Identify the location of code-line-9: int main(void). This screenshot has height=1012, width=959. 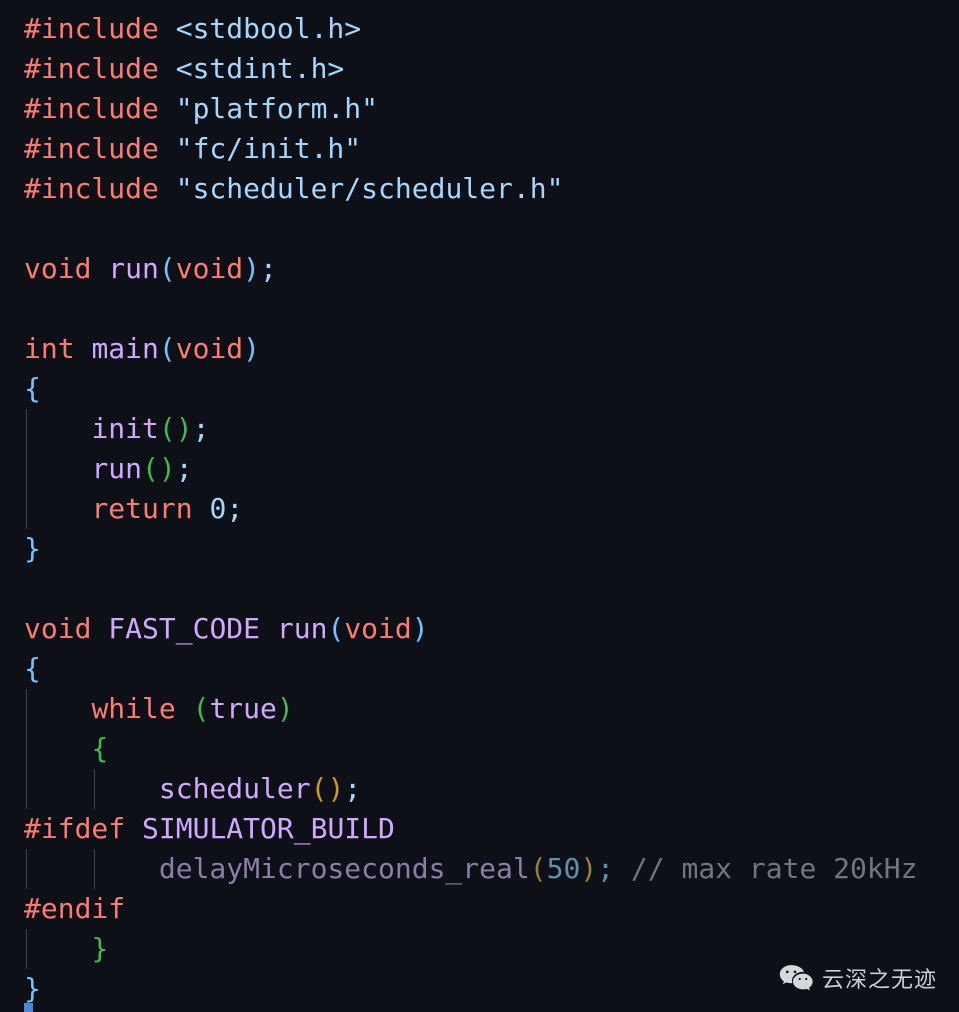
(479, 349).